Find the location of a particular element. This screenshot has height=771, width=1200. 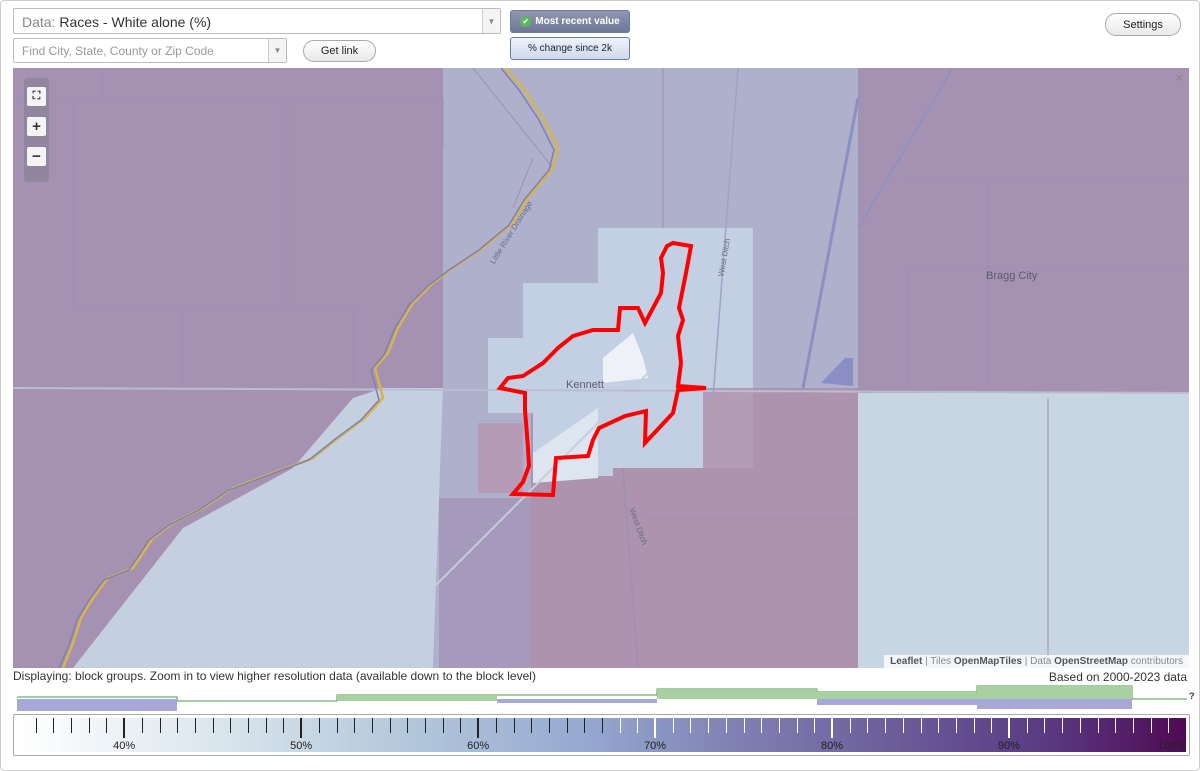

region-south-strip is located at coordinates (485, 583).